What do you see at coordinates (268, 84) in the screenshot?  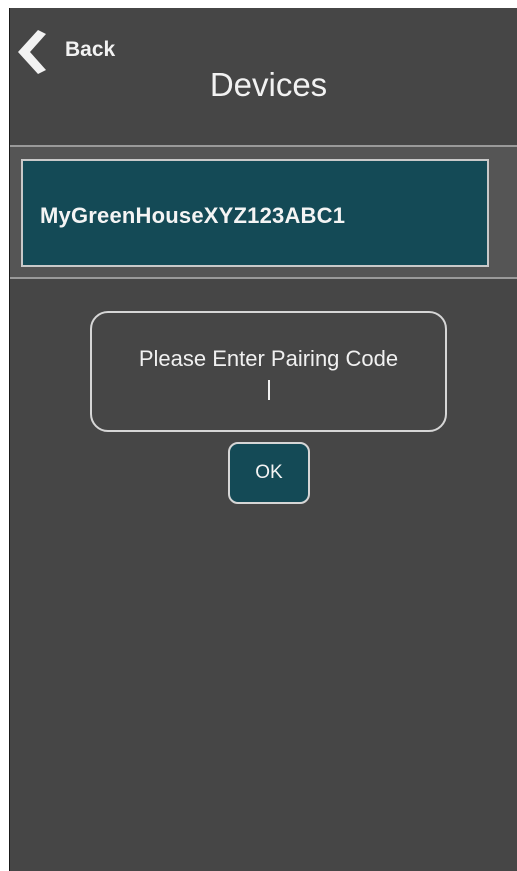 I see `page-title: Devices` at bounding box center [268, 84].